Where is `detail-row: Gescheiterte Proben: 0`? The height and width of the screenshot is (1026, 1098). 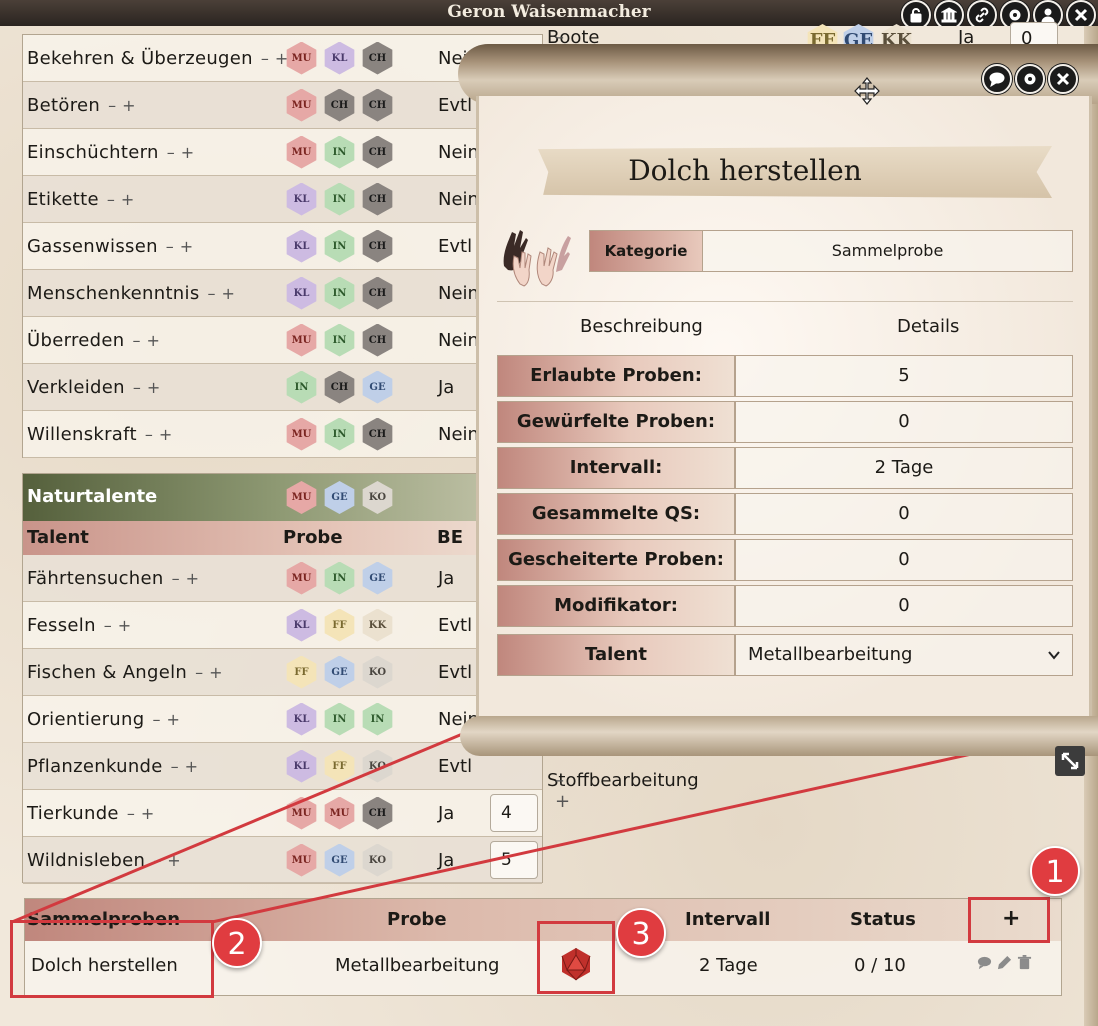 detail-row: Gescheiterte Proben: 0 is located at coordinates (785, 560).